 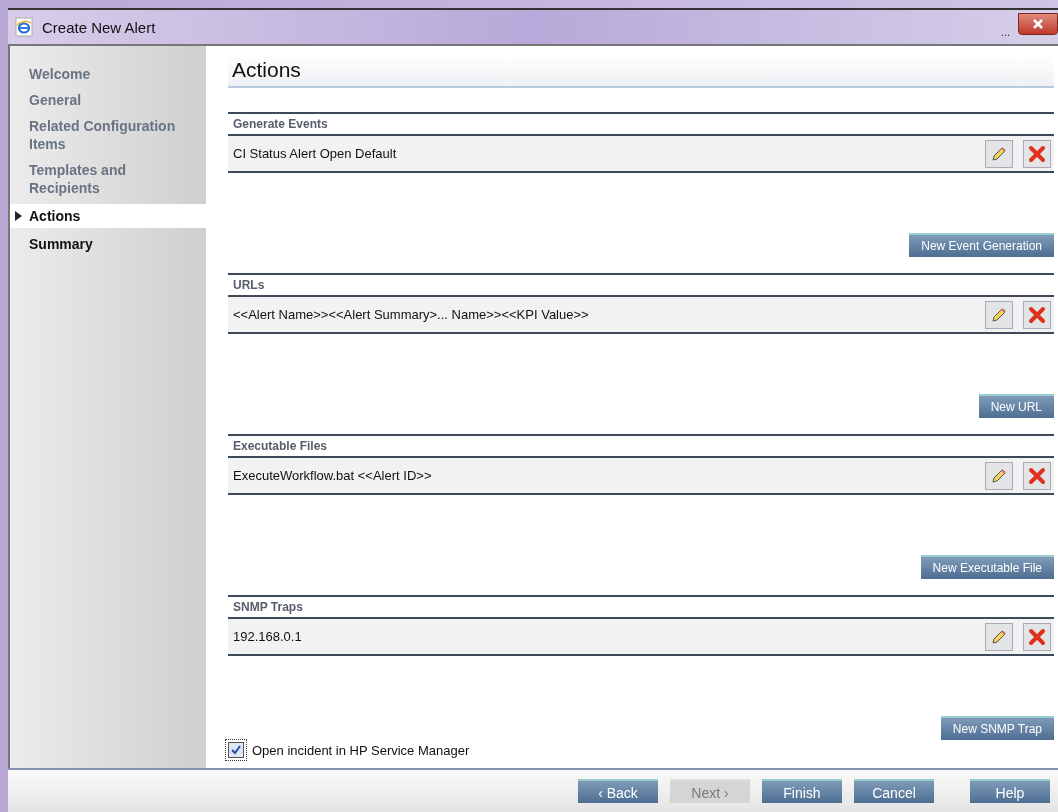 I want to click on footer-button: Finish, so click(x=802, y=791).